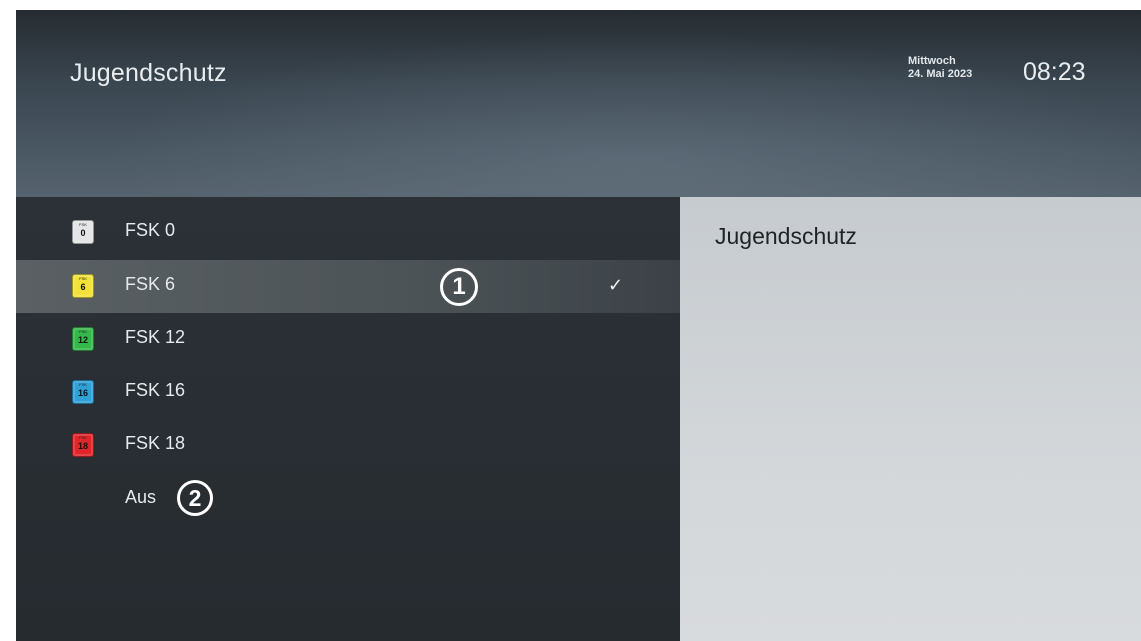  I want to click on badge-number: 16, so click(82, 393).